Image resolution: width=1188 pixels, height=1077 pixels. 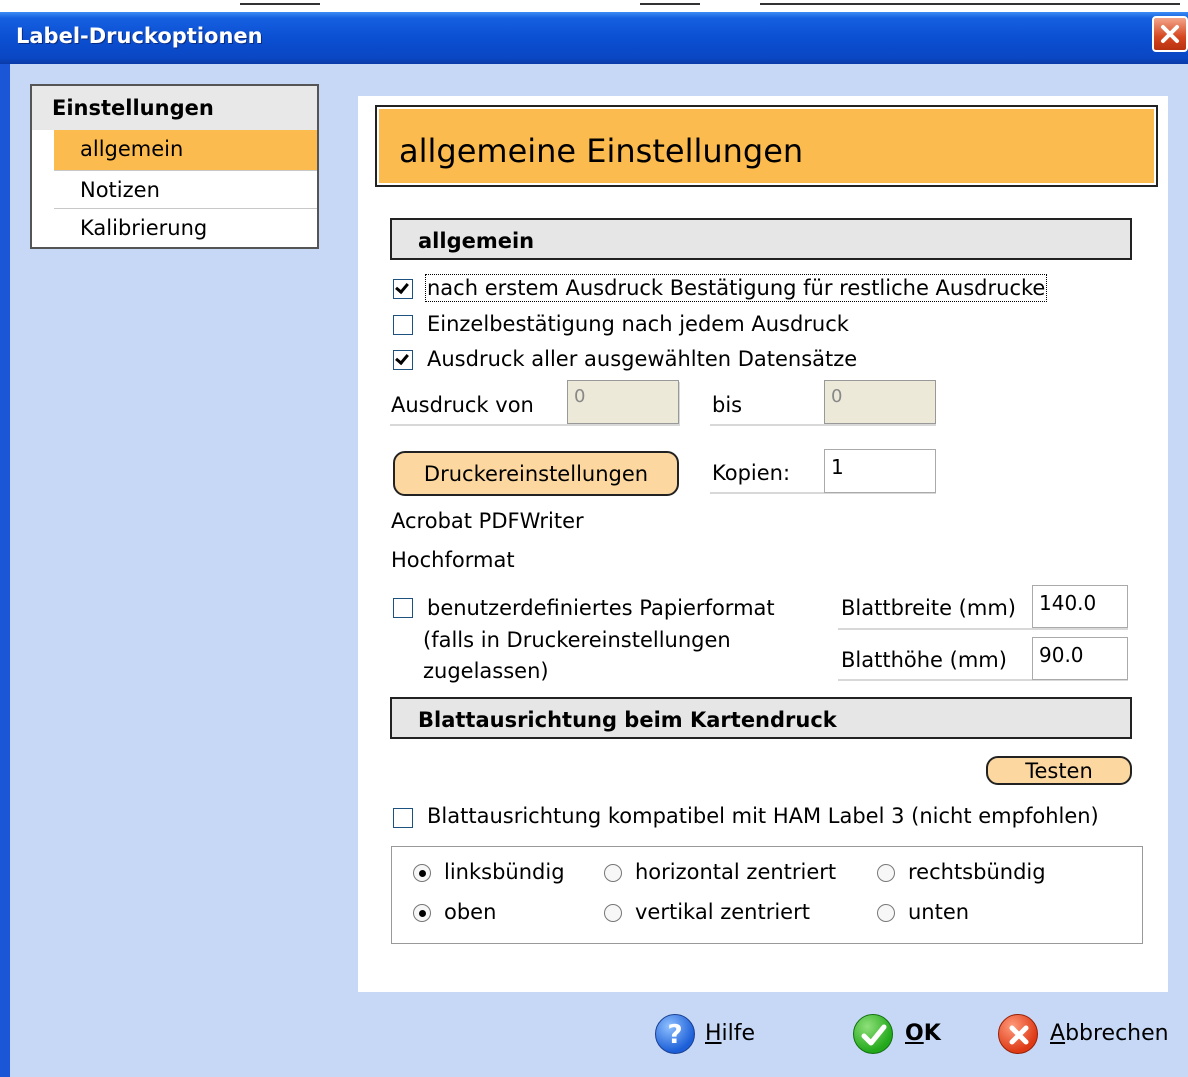 What do you see at coordinates (727, 405) in the screenshot?
I see `range-to-label: bis` at bounding box center [727, 405].